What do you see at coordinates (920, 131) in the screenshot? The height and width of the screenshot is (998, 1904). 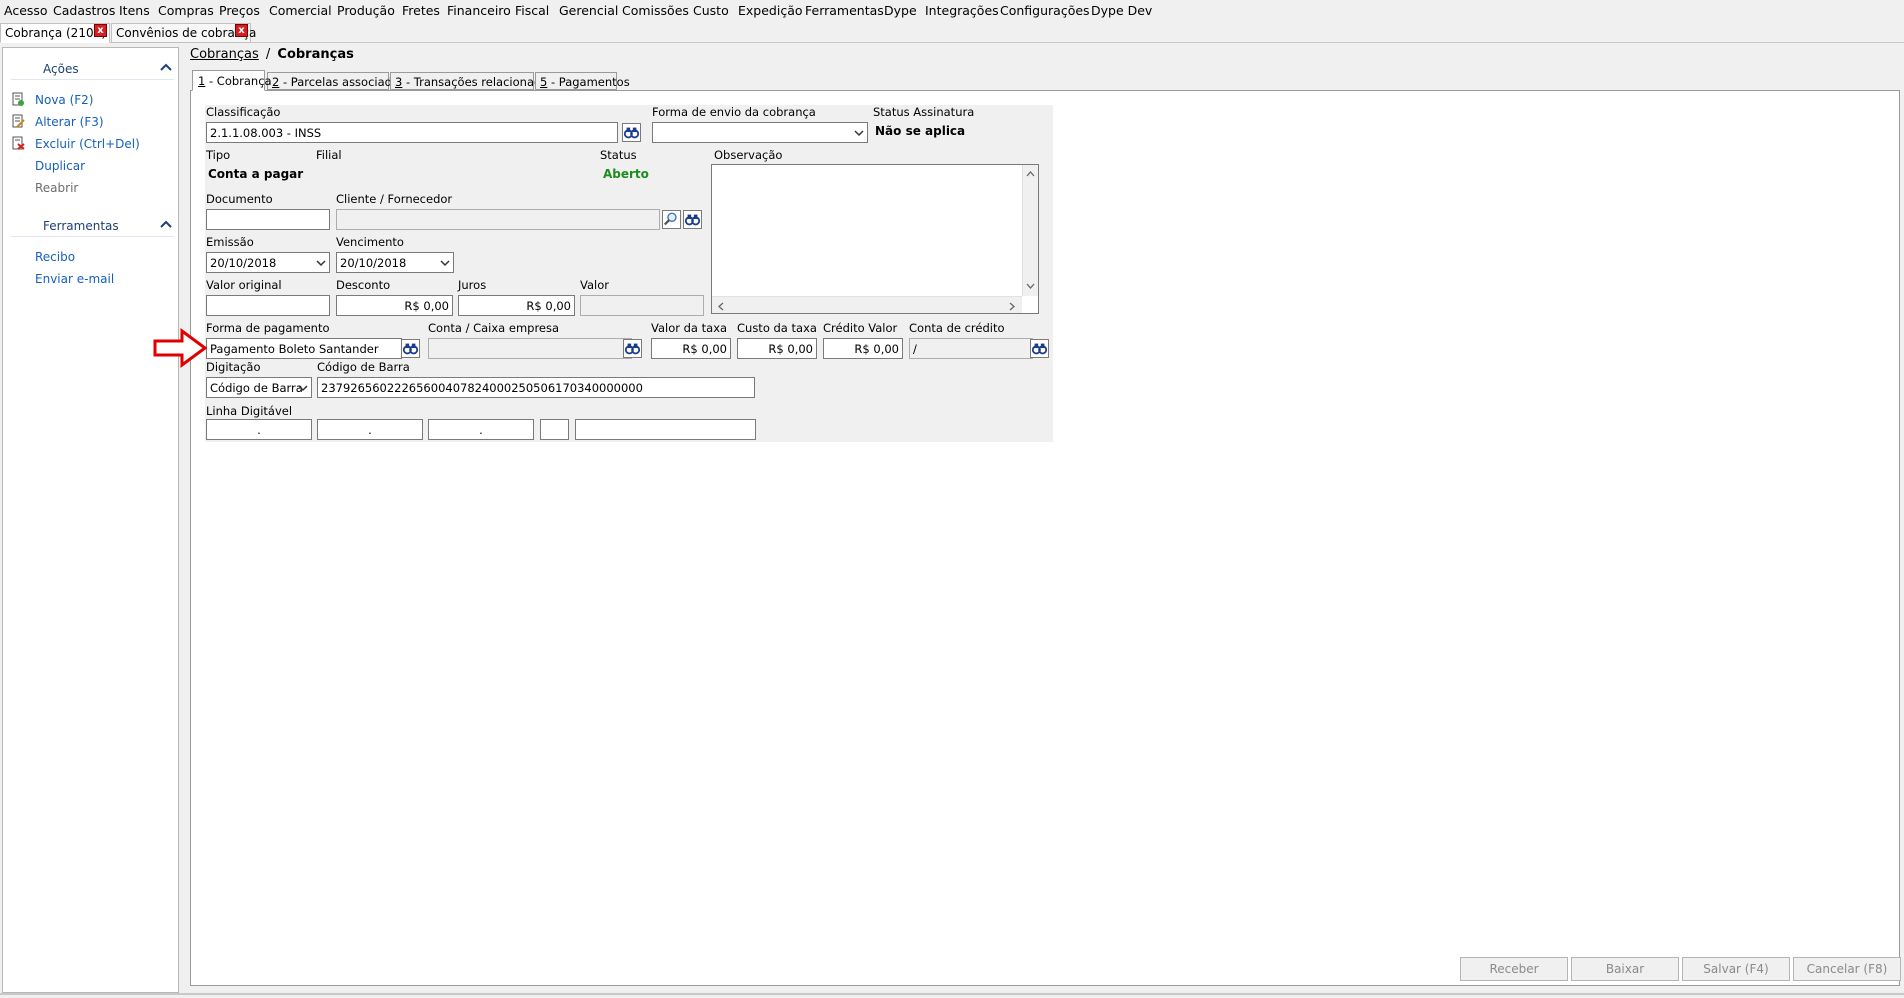 I see `status-assinatura-value: Não se aplica` at bounding box center [920, 131].